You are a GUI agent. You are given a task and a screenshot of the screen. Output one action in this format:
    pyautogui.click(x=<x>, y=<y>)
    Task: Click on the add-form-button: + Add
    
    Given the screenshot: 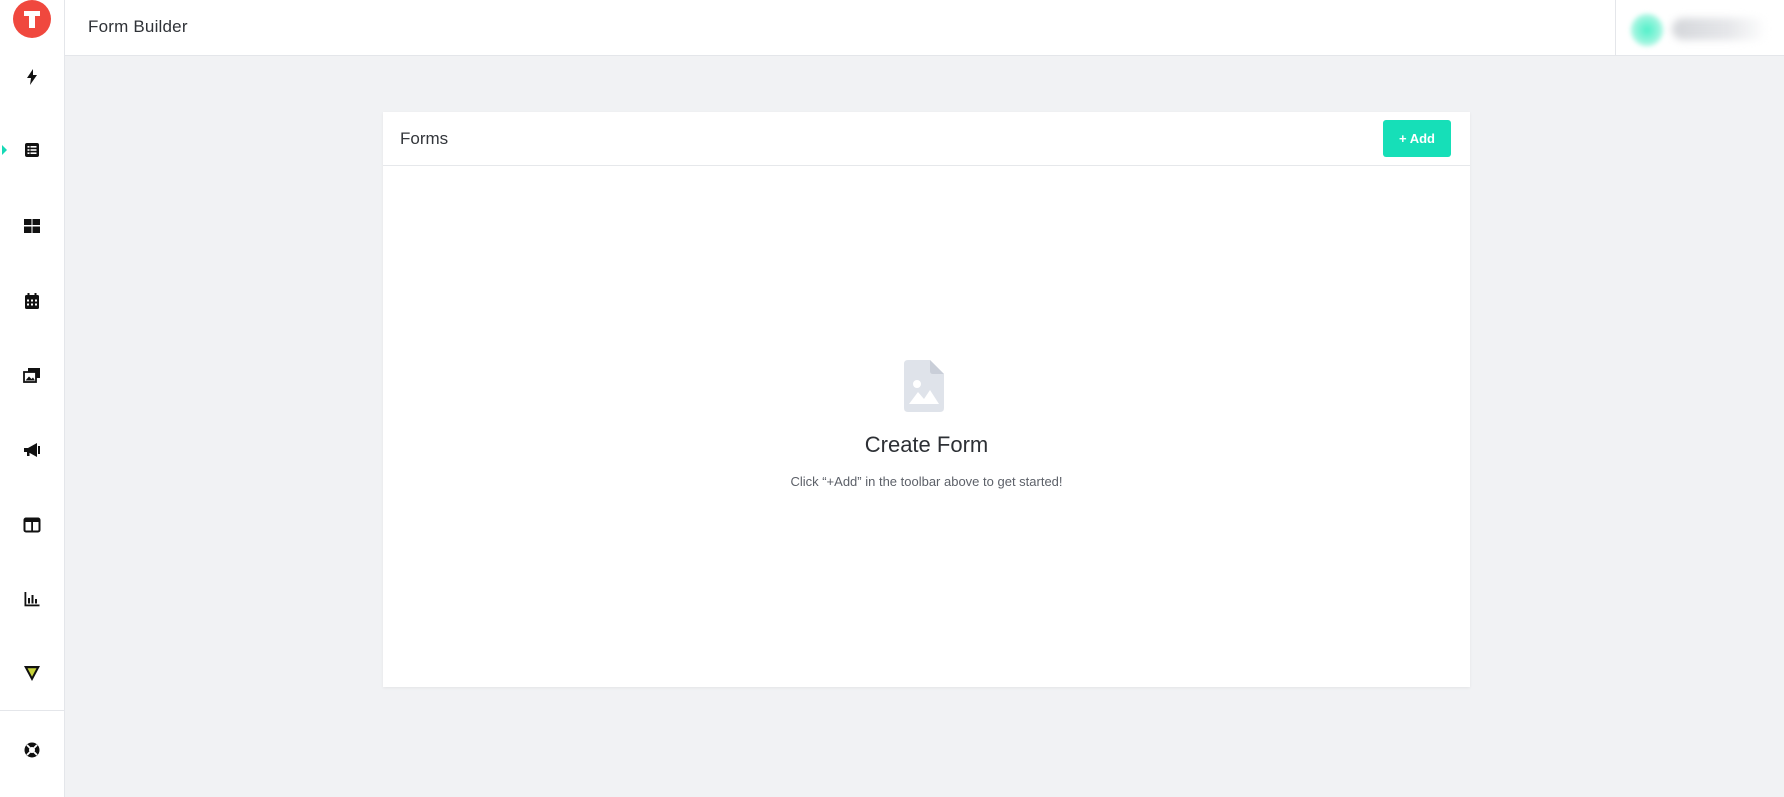 What is the action you would take?
    pyautogui.click(x=1417, y=138)
    